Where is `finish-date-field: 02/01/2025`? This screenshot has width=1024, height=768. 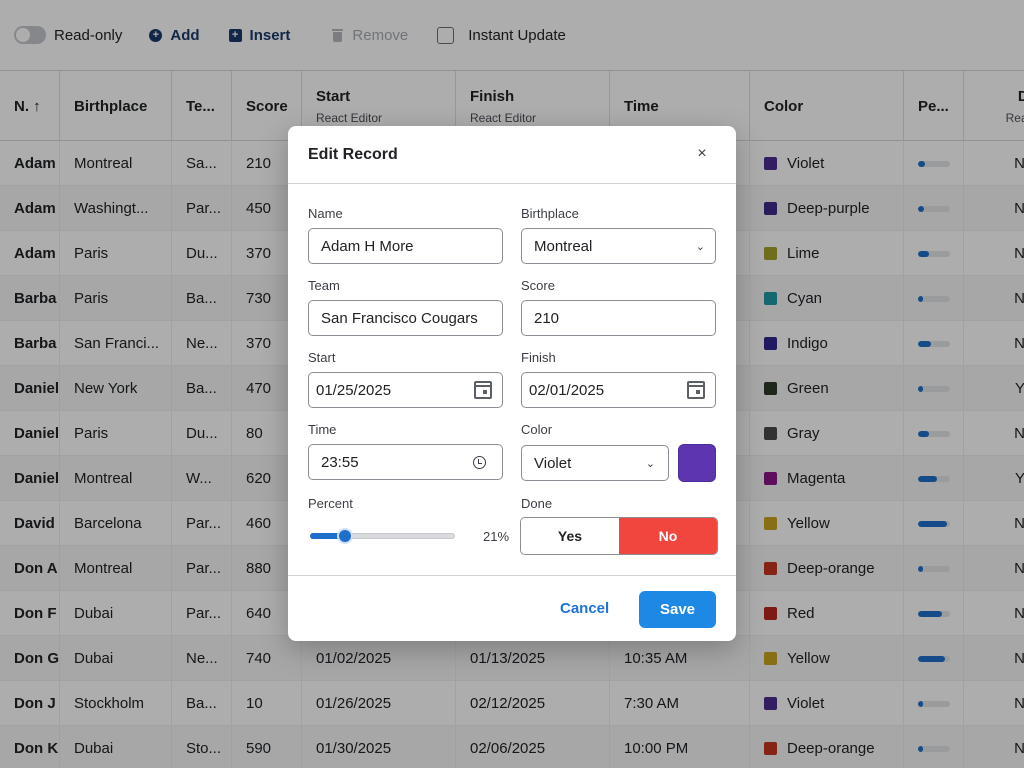
finish-date-field: 02/01/2025 is located at coordinates (618, 390).